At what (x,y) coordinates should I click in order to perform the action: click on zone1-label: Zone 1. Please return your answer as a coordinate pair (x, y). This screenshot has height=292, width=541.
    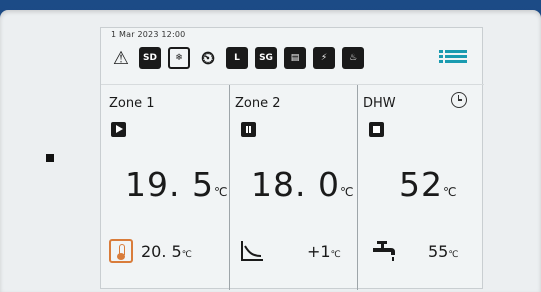
    Looking at the image, I should click on (132, 103).